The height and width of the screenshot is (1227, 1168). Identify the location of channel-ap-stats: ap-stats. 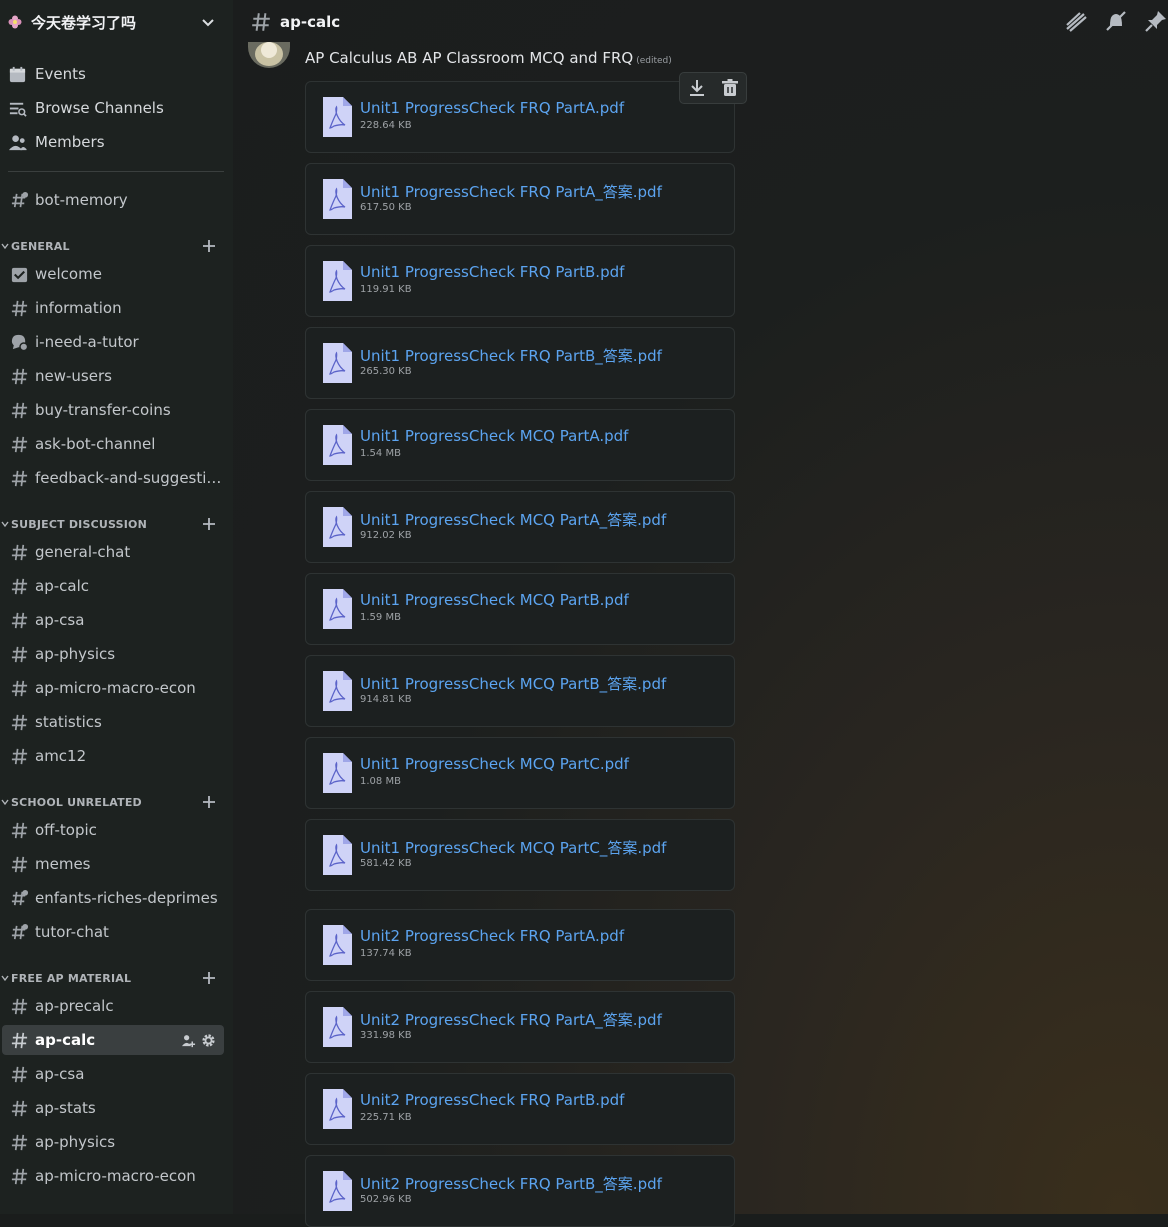
(113, 1108).